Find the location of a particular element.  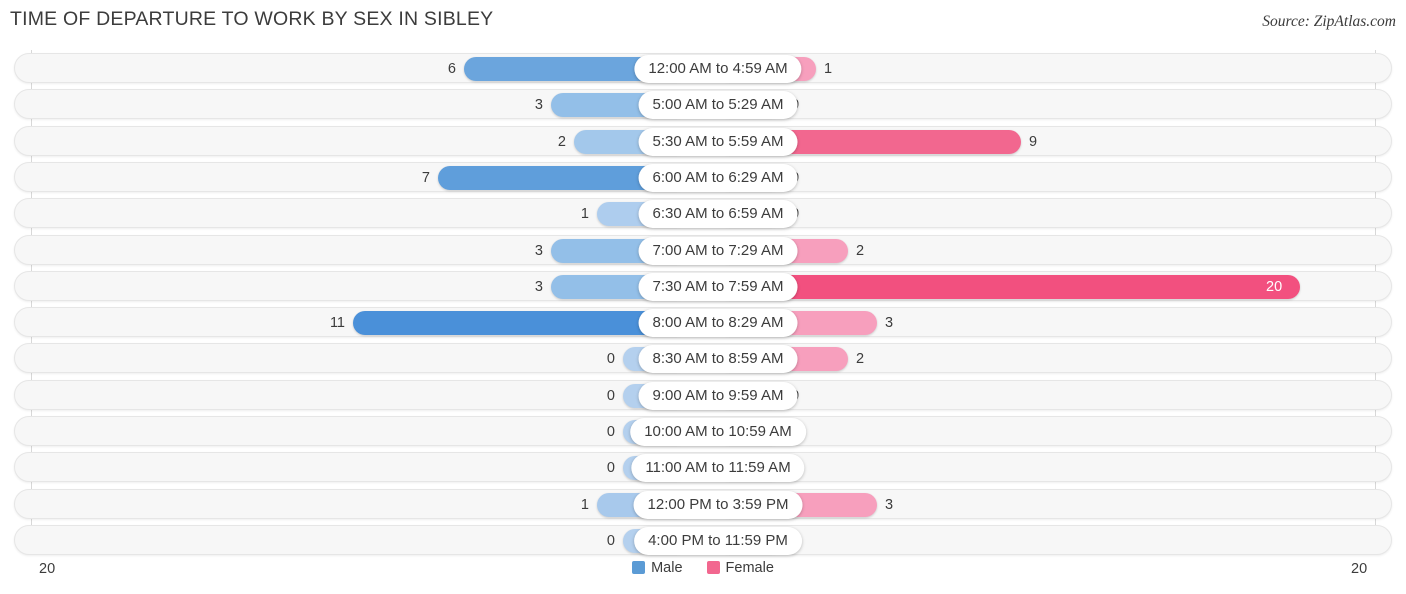

table-row: 106:30 AM to 6:59 AM is located at coordinates (703, 213).